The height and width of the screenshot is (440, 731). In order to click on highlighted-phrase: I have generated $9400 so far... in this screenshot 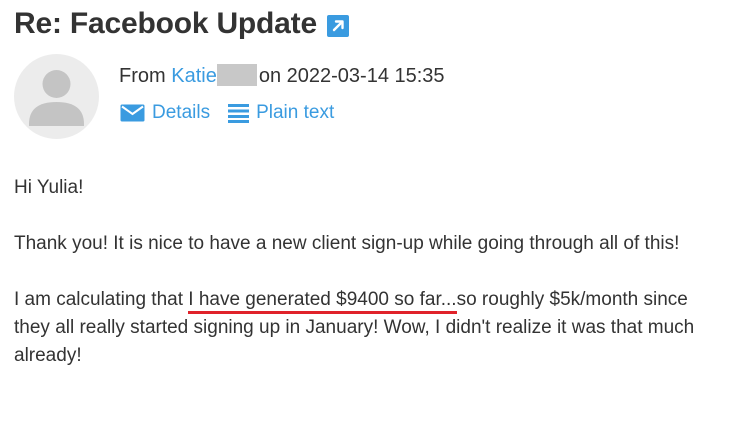, I will do `click(322, 301)`.